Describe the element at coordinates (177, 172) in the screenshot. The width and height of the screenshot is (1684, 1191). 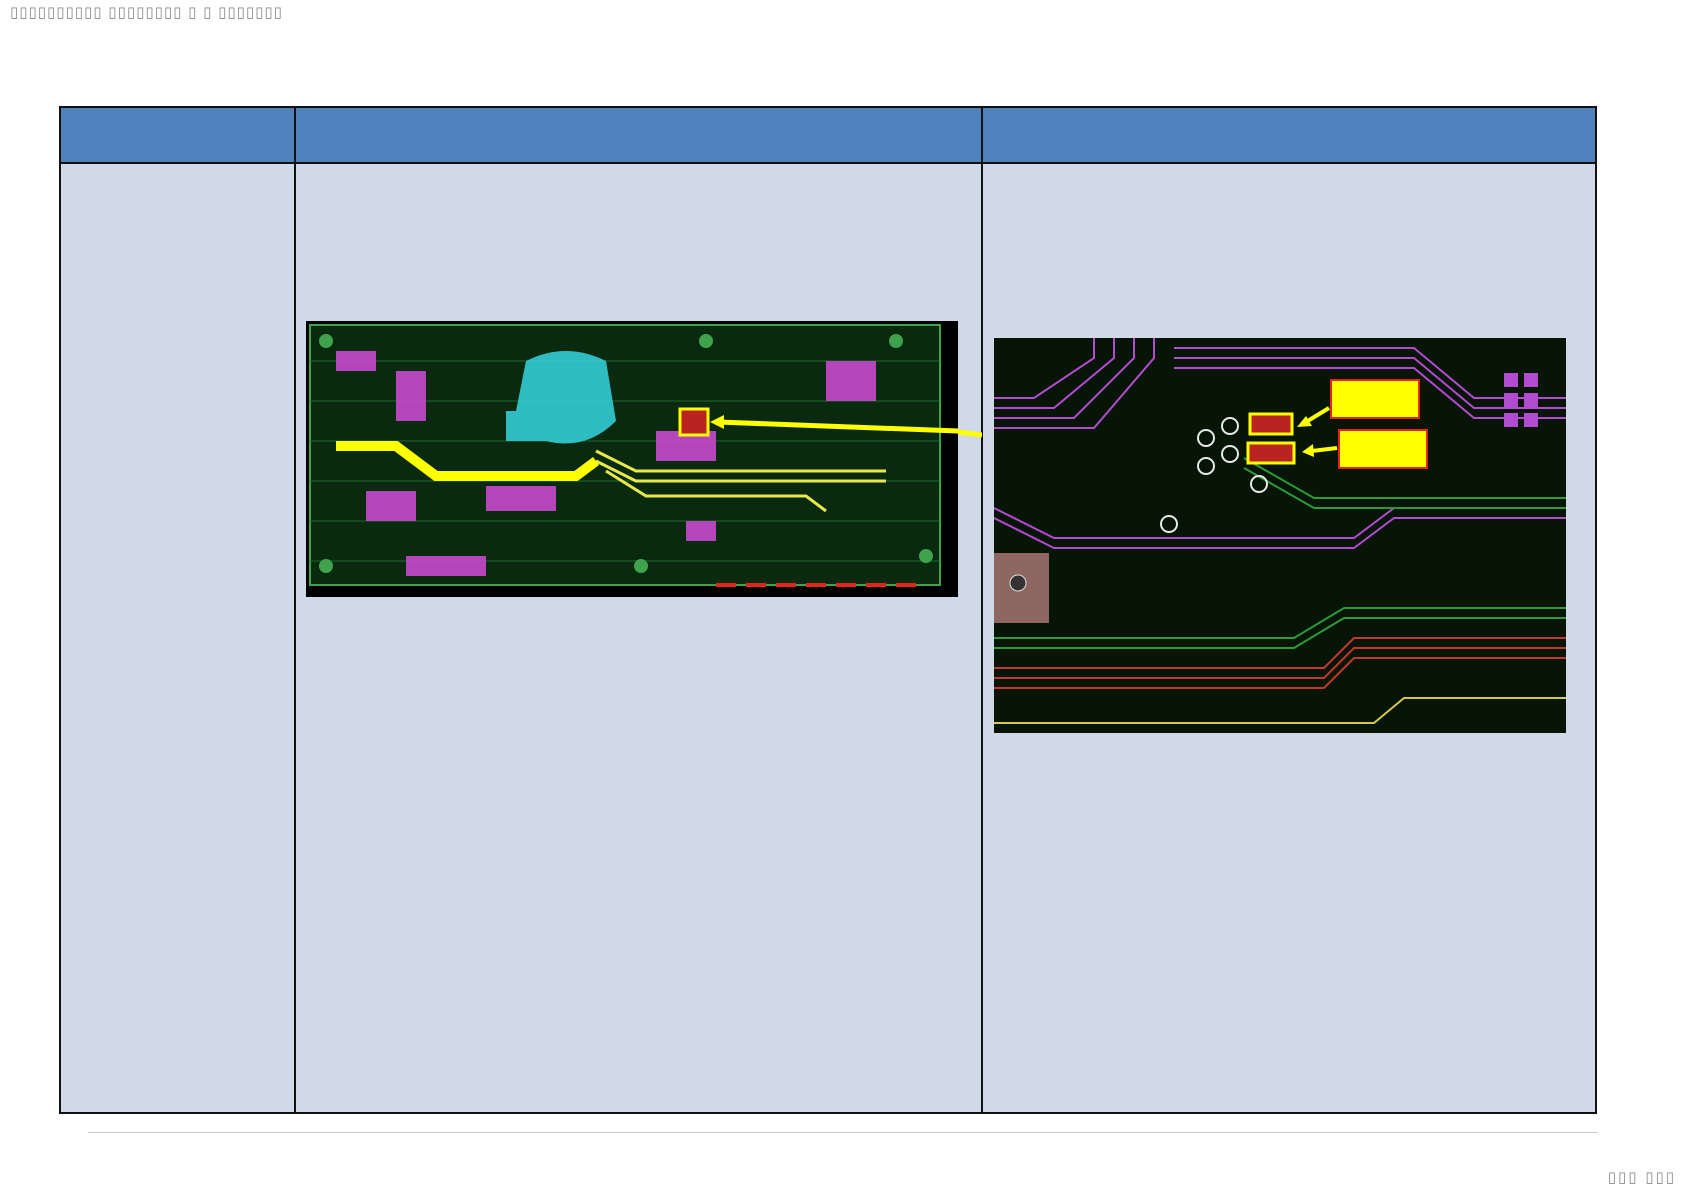
I see `cell-item-text` at that location.